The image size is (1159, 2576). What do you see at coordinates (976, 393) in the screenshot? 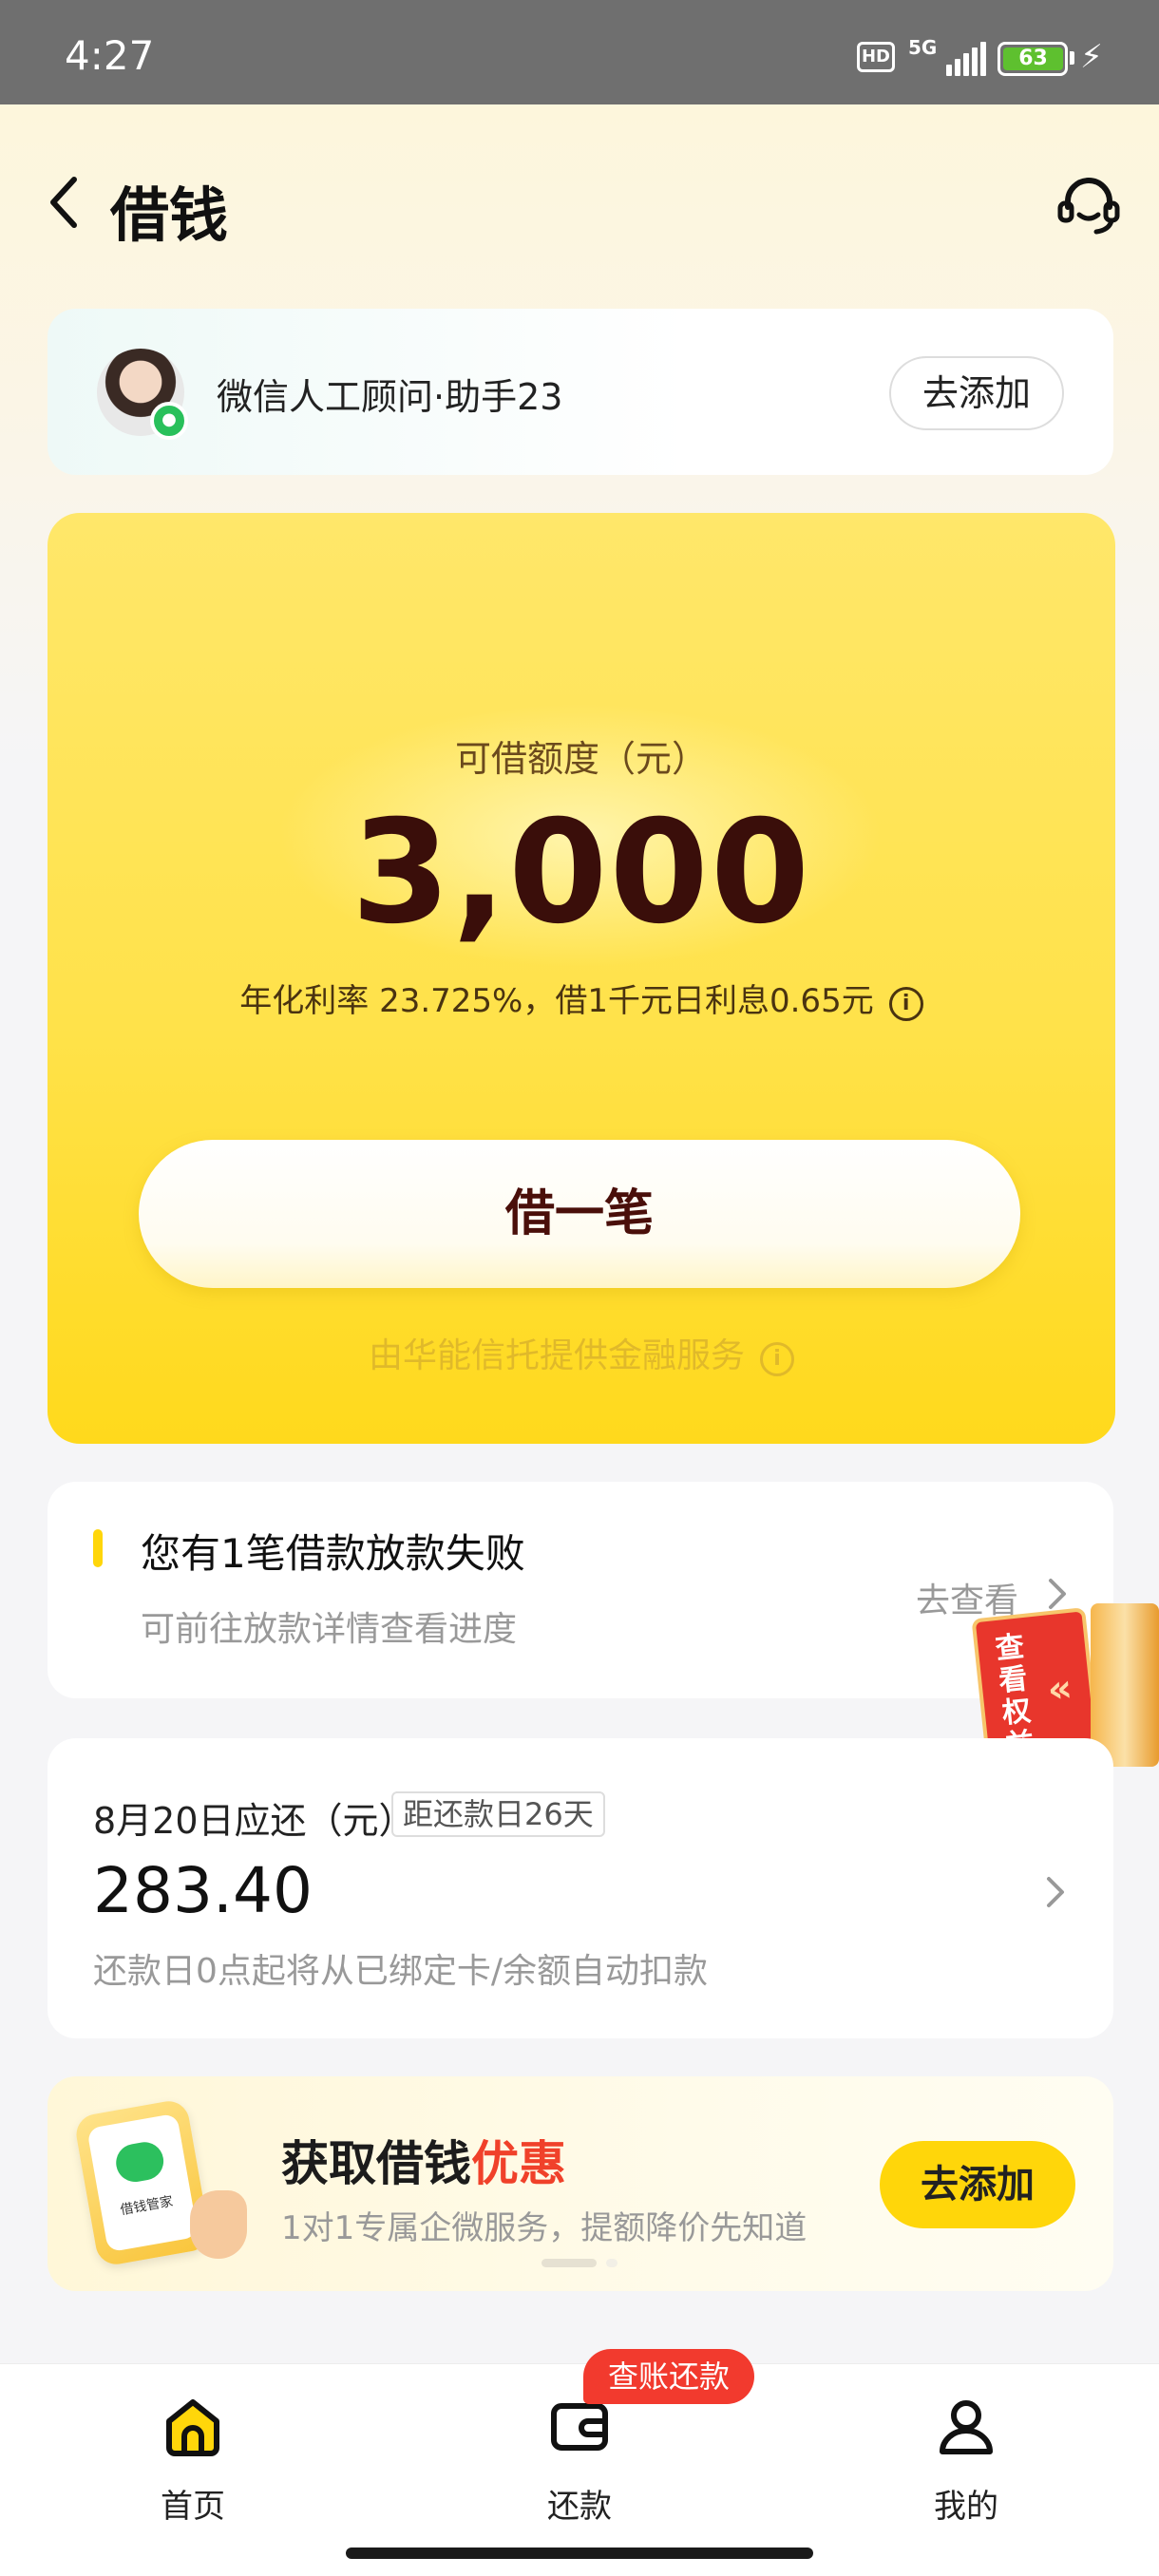
I see `add-advisor-button: 去添加` at bounding box center [976, 393].